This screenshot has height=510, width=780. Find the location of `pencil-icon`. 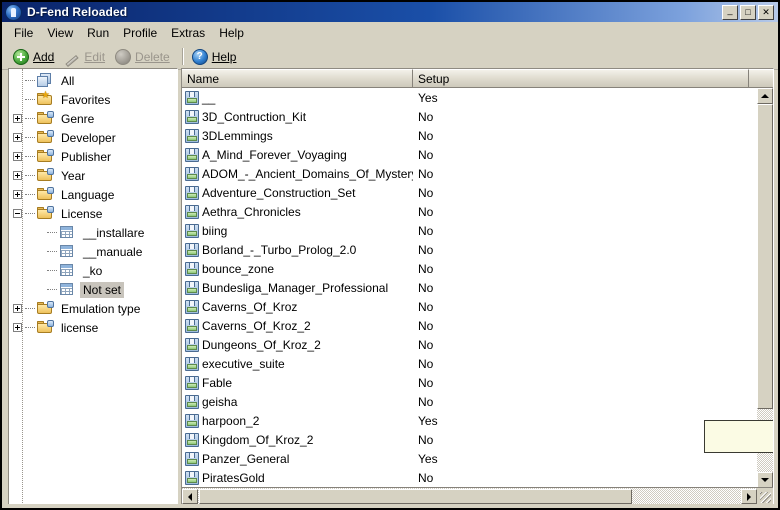

pencil-icon is located at coordinates (72, 57).